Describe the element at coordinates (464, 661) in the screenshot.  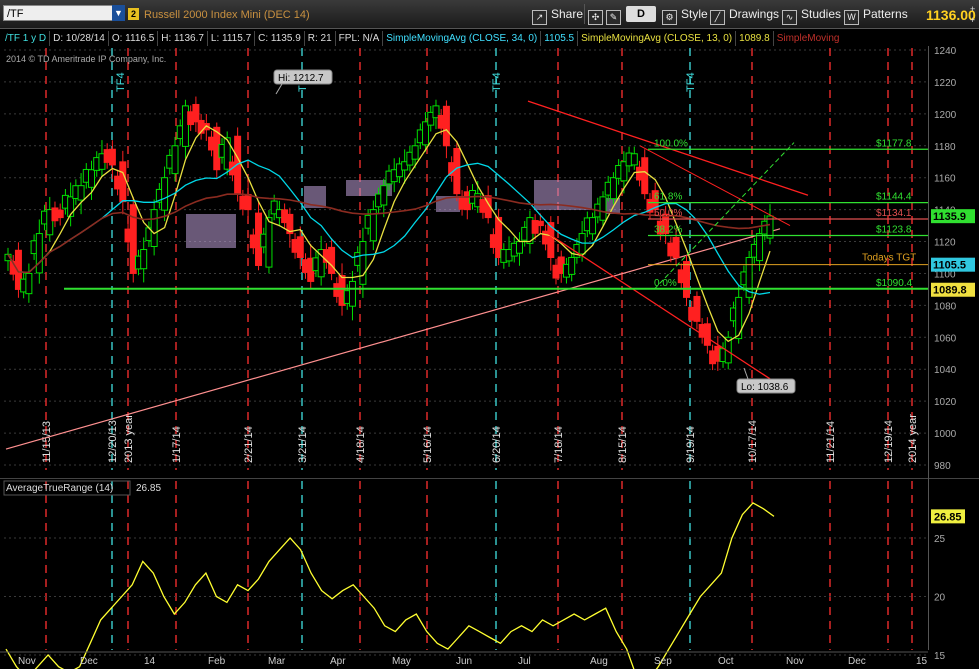
I see `x-axis-month: Jun` at that location.